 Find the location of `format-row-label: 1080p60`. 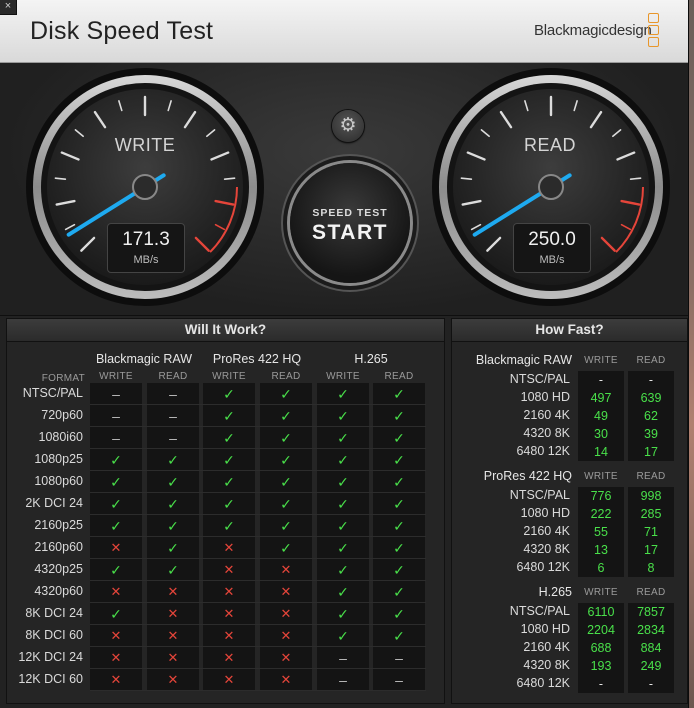

format-row-label: 1080p60 is located at coordinates (58, 481).